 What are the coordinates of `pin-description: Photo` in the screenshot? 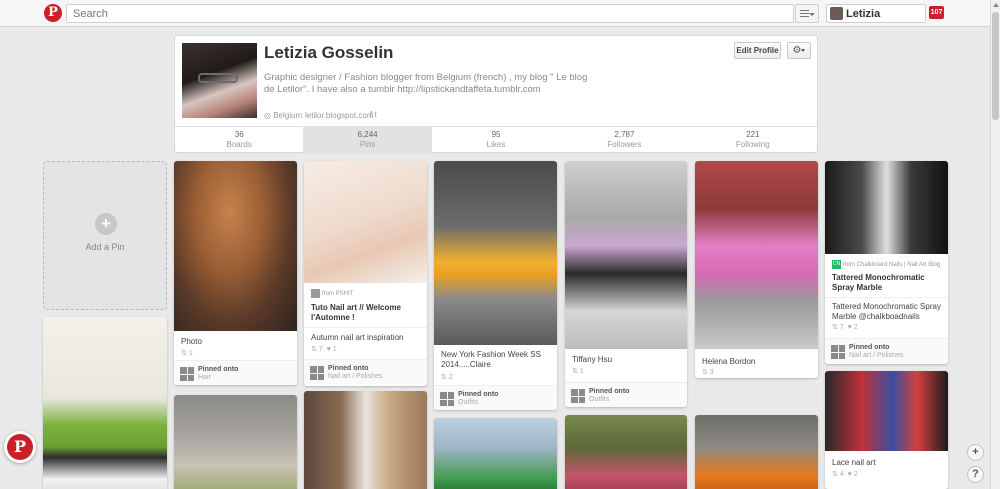 It's located at (191, 341).